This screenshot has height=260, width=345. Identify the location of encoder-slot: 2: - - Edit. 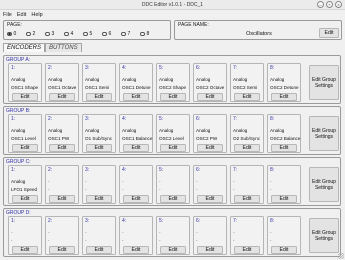
(62, 235).